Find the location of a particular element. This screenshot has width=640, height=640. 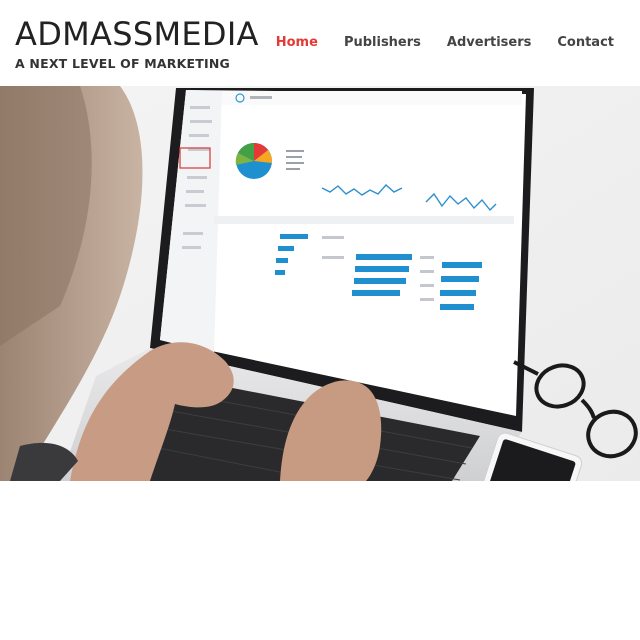

dashboard-table-header is located at coordinates (364, 220).